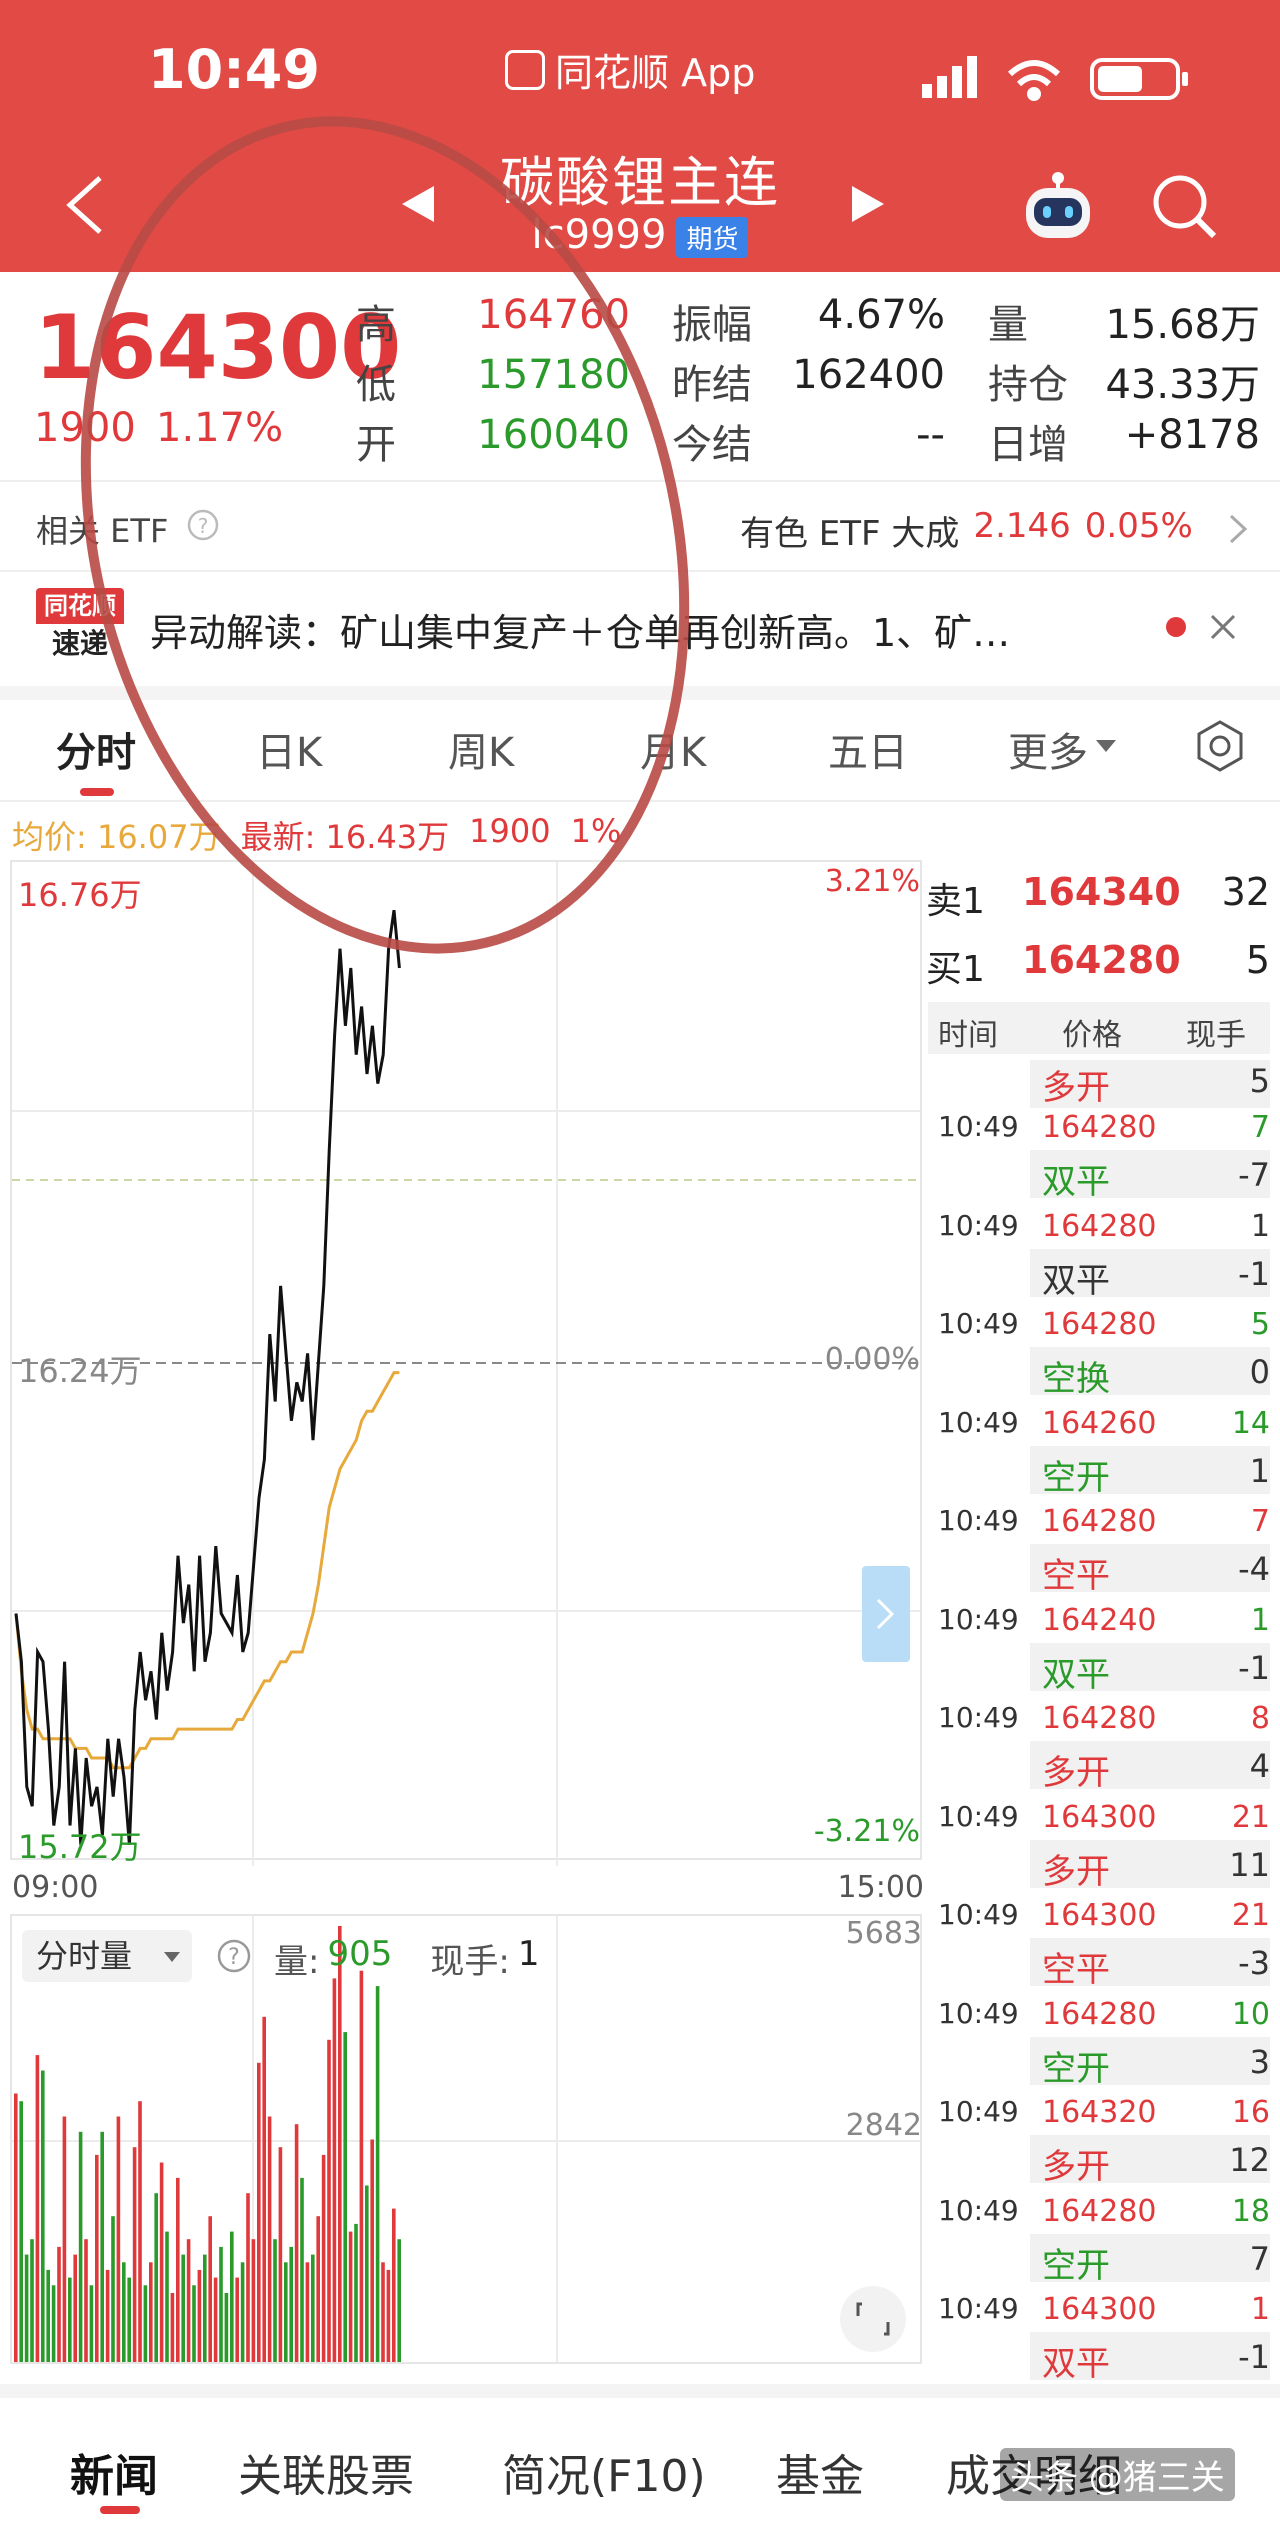  What do you see at coordinates (528, 1954) in the screenshot?
I see `hand-readout-value: 1` at bounding box center [528, 1954].